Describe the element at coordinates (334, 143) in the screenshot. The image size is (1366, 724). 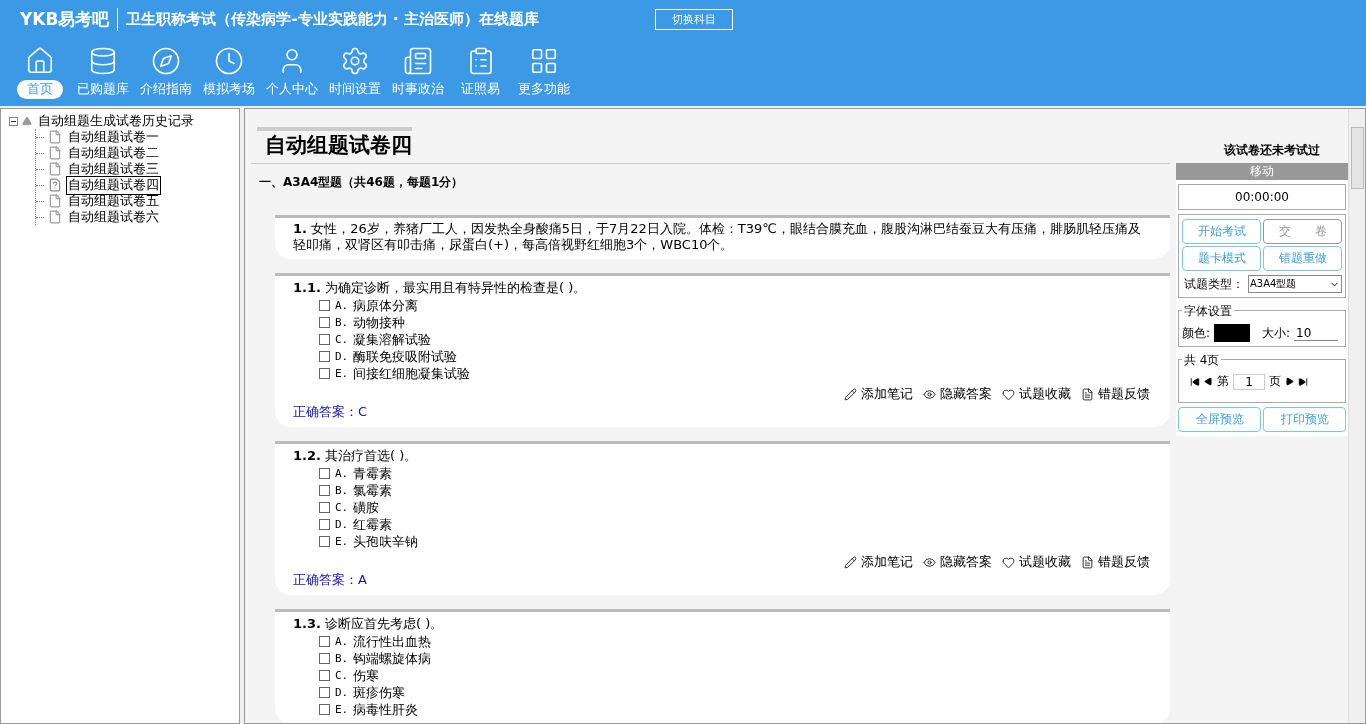
I see `paper-title: 自动组题试卷四` at that location.